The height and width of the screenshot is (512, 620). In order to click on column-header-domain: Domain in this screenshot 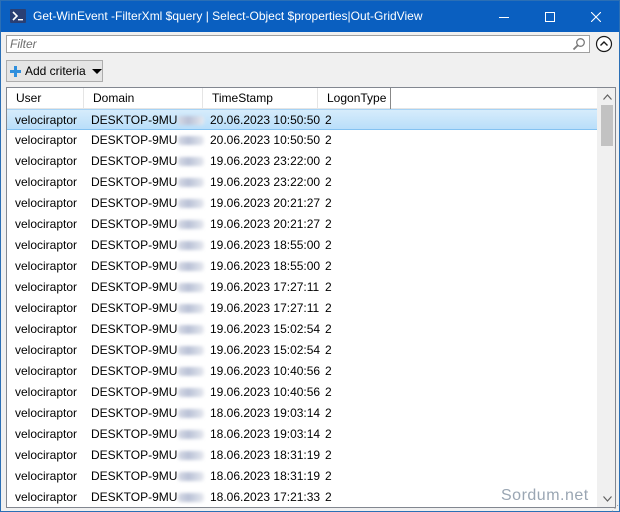, I will do `click(143, 98)`.